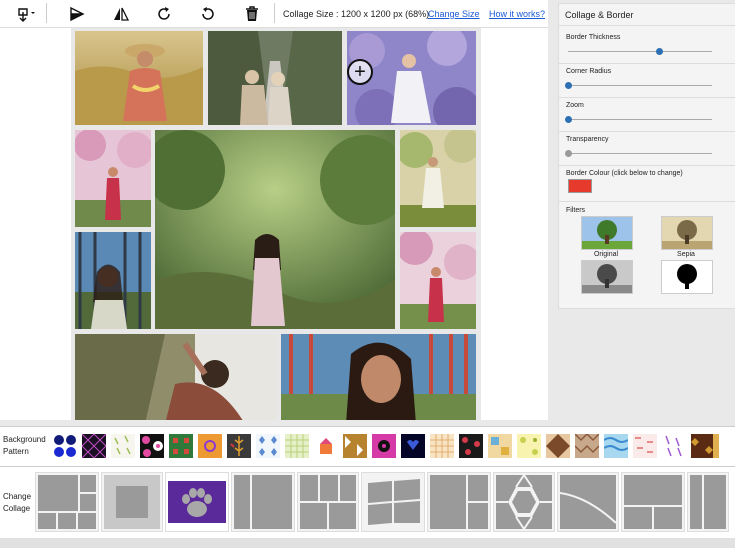 The image size is (735, 548). What do you see at coordinates (576, 210) in the screenshot?
I see `filters-label: Filters` at bounding box center [576, 210].